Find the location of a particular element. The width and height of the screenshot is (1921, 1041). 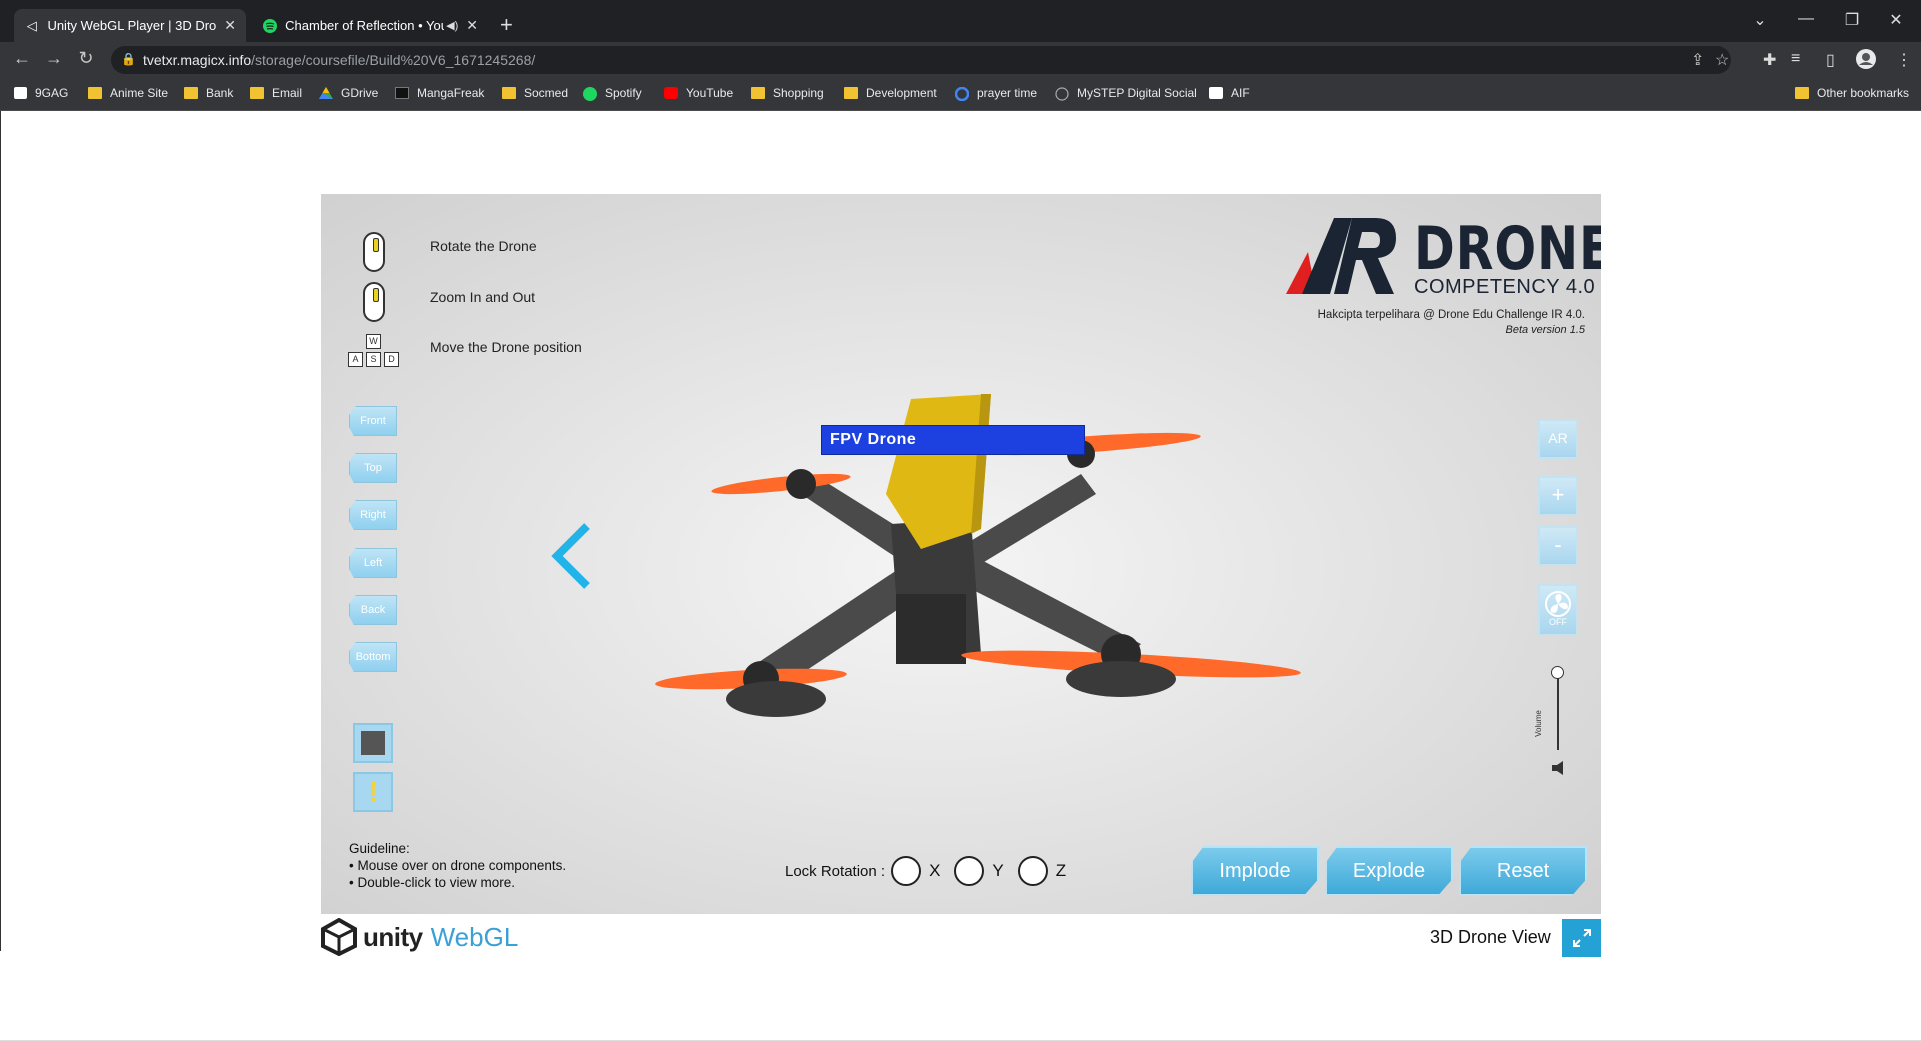

other-bookmarks: Other bookmarks is located at coordinates (1852, 93).